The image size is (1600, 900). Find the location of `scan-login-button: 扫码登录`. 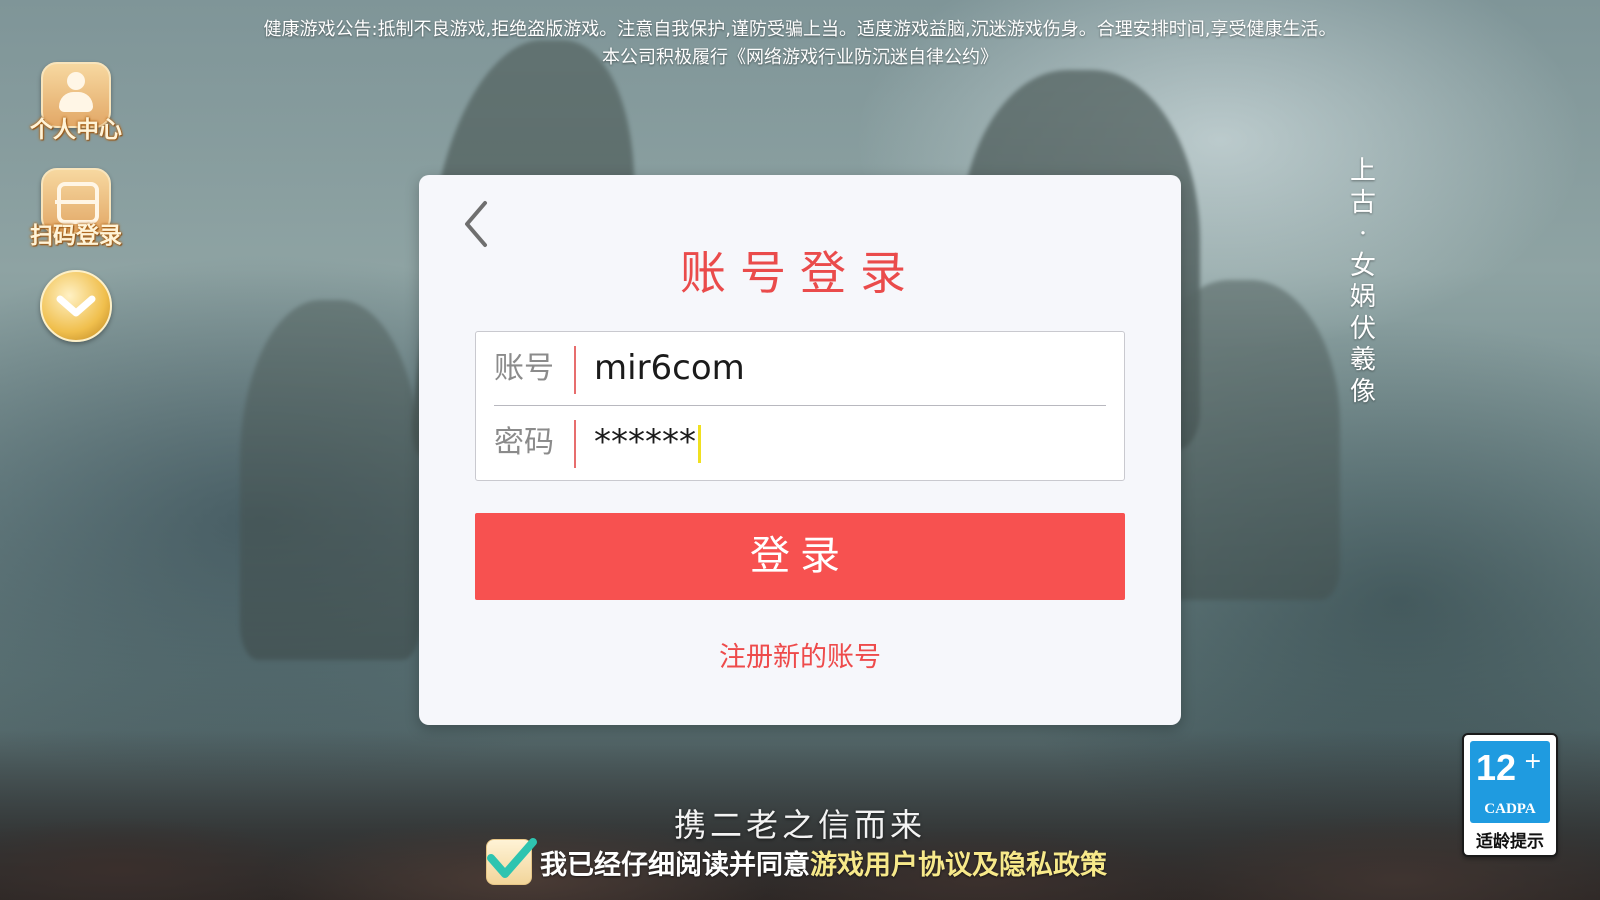

scan-login-button: 扫码登录 is located at coordinates (76, 209).